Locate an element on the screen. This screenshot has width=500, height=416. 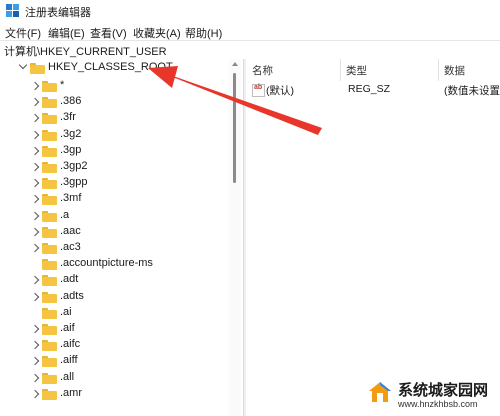
tree-item: .all is located at coordinates (128, 378).